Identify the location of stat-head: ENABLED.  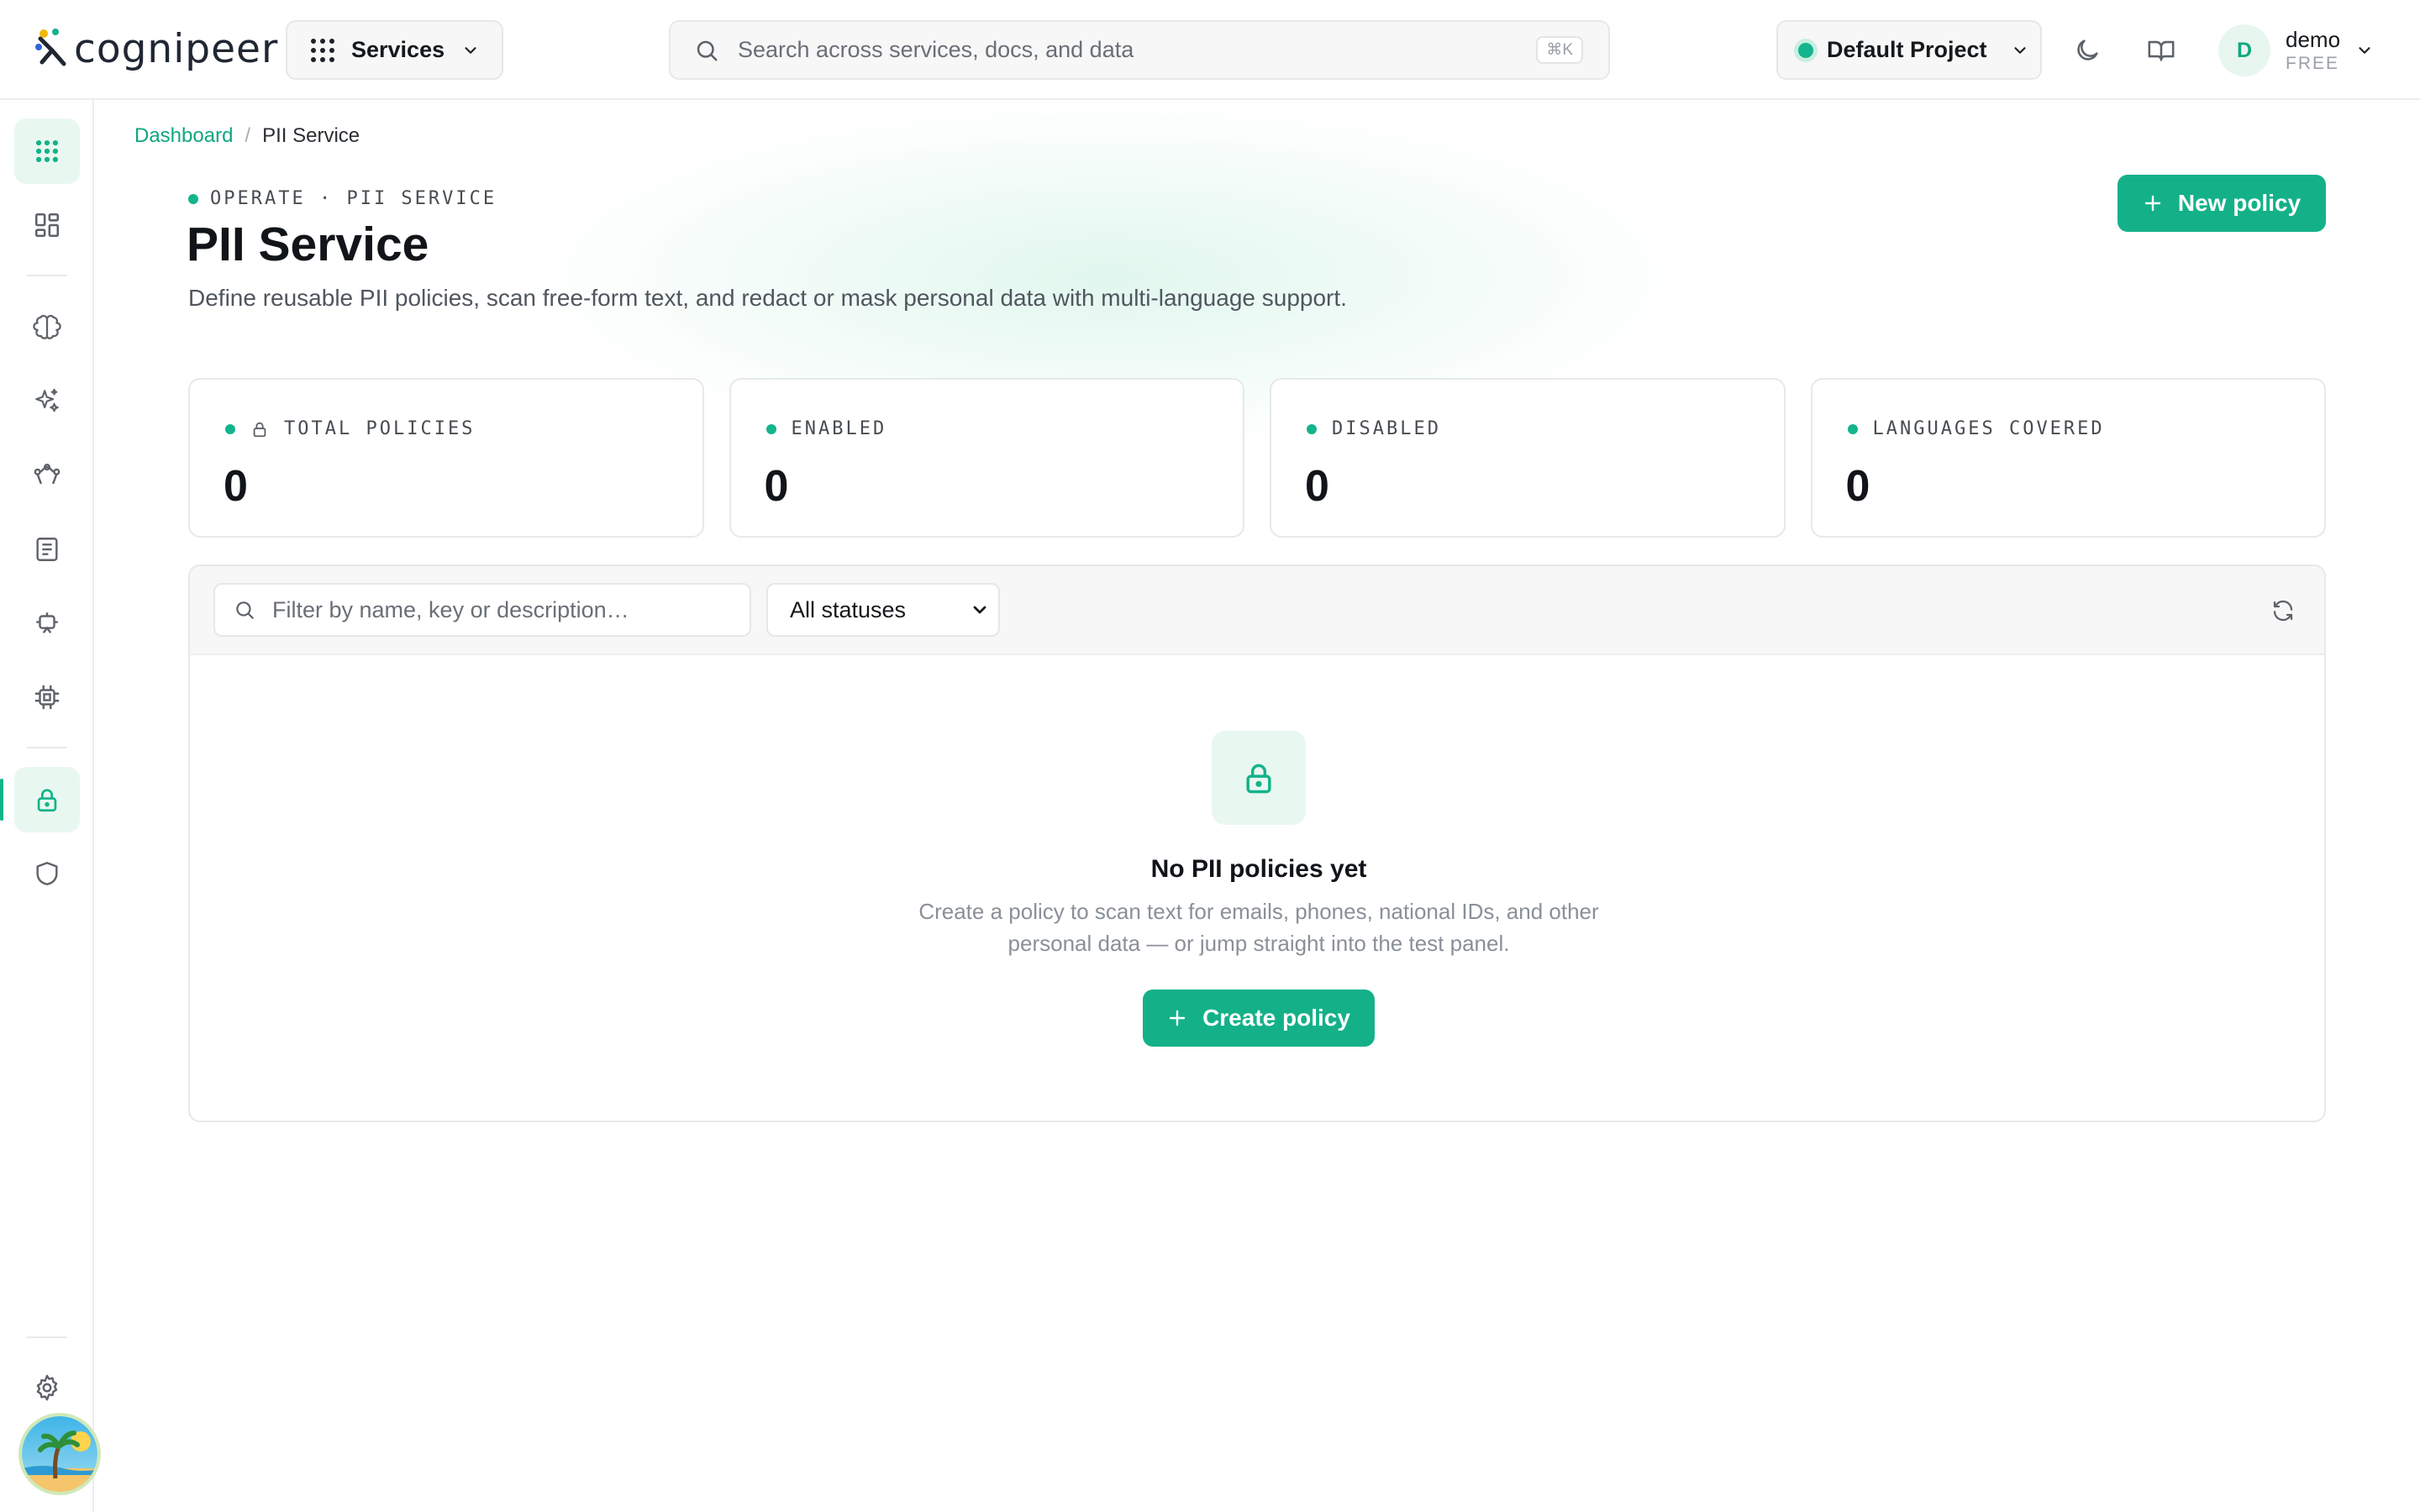
(1004, 428).